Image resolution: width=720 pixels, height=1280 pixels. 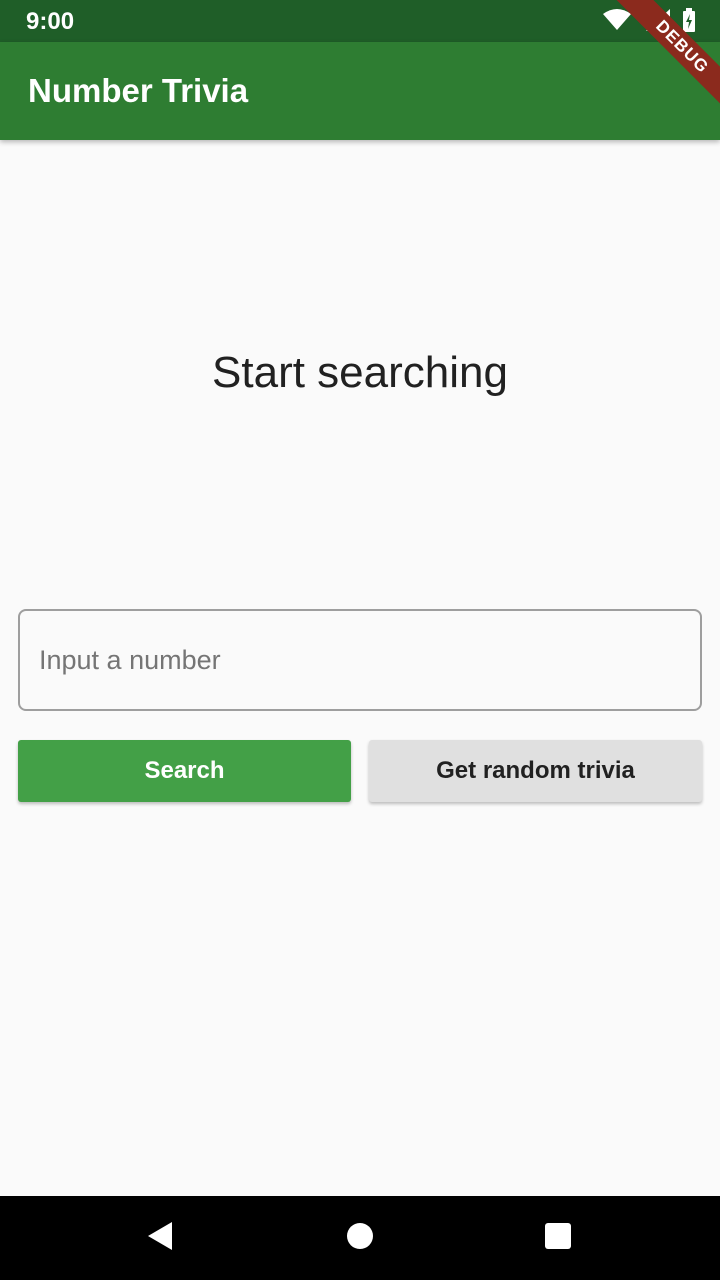 I want to click on back-icon, so click(x=160, y=1238).